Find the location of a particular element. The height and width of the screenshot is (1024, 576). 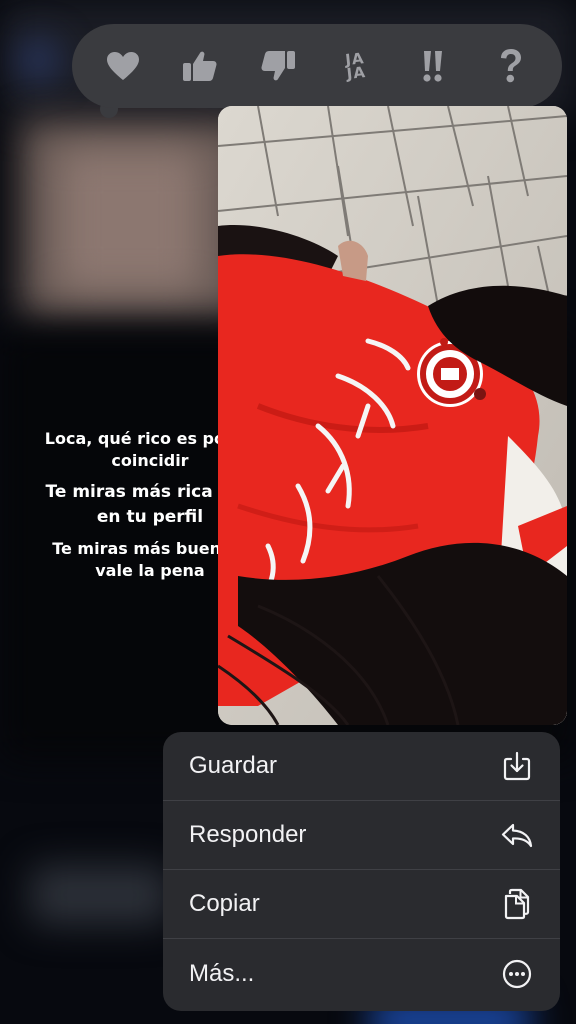

haha-reaction-button: JA JA is located at coordinates (356, 66).